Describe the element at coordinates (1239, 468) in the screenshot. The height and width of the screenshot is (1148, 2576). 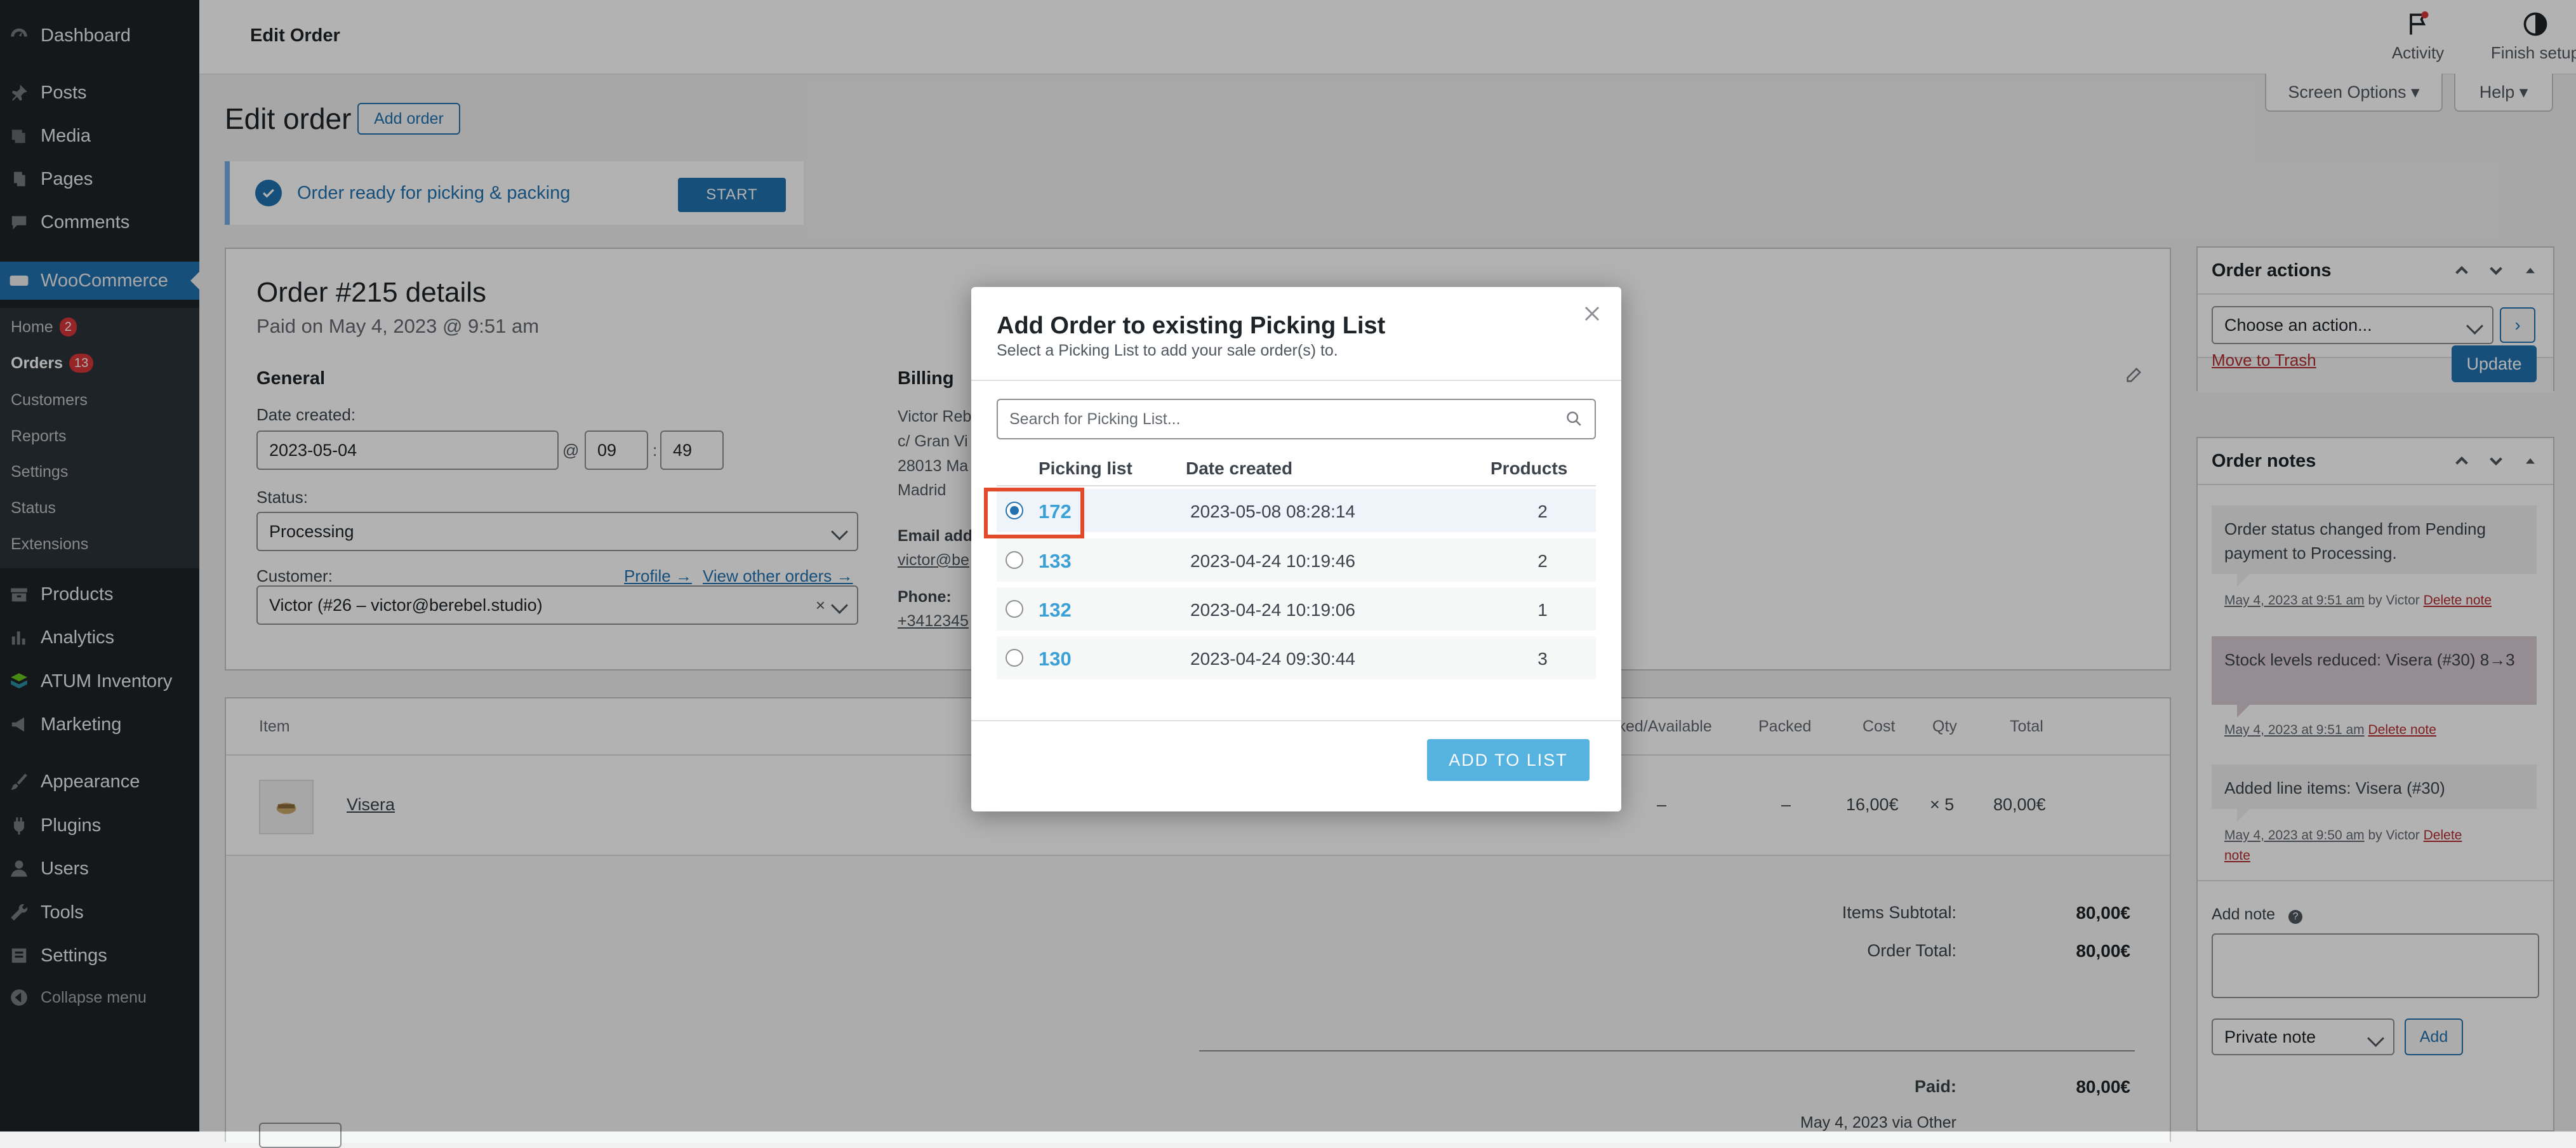
I see `col-date-created: Date created` at that location.